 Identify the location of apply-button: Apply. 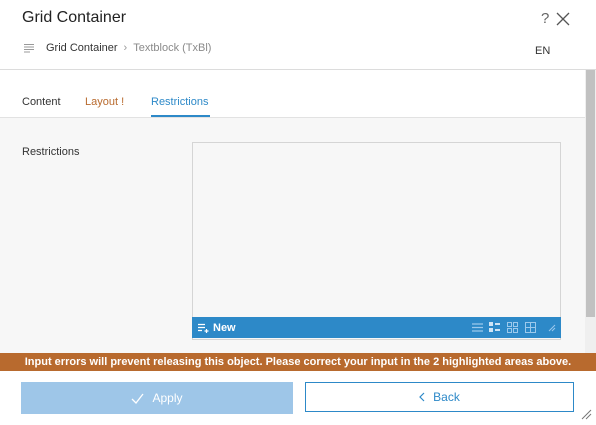
(157, 398).